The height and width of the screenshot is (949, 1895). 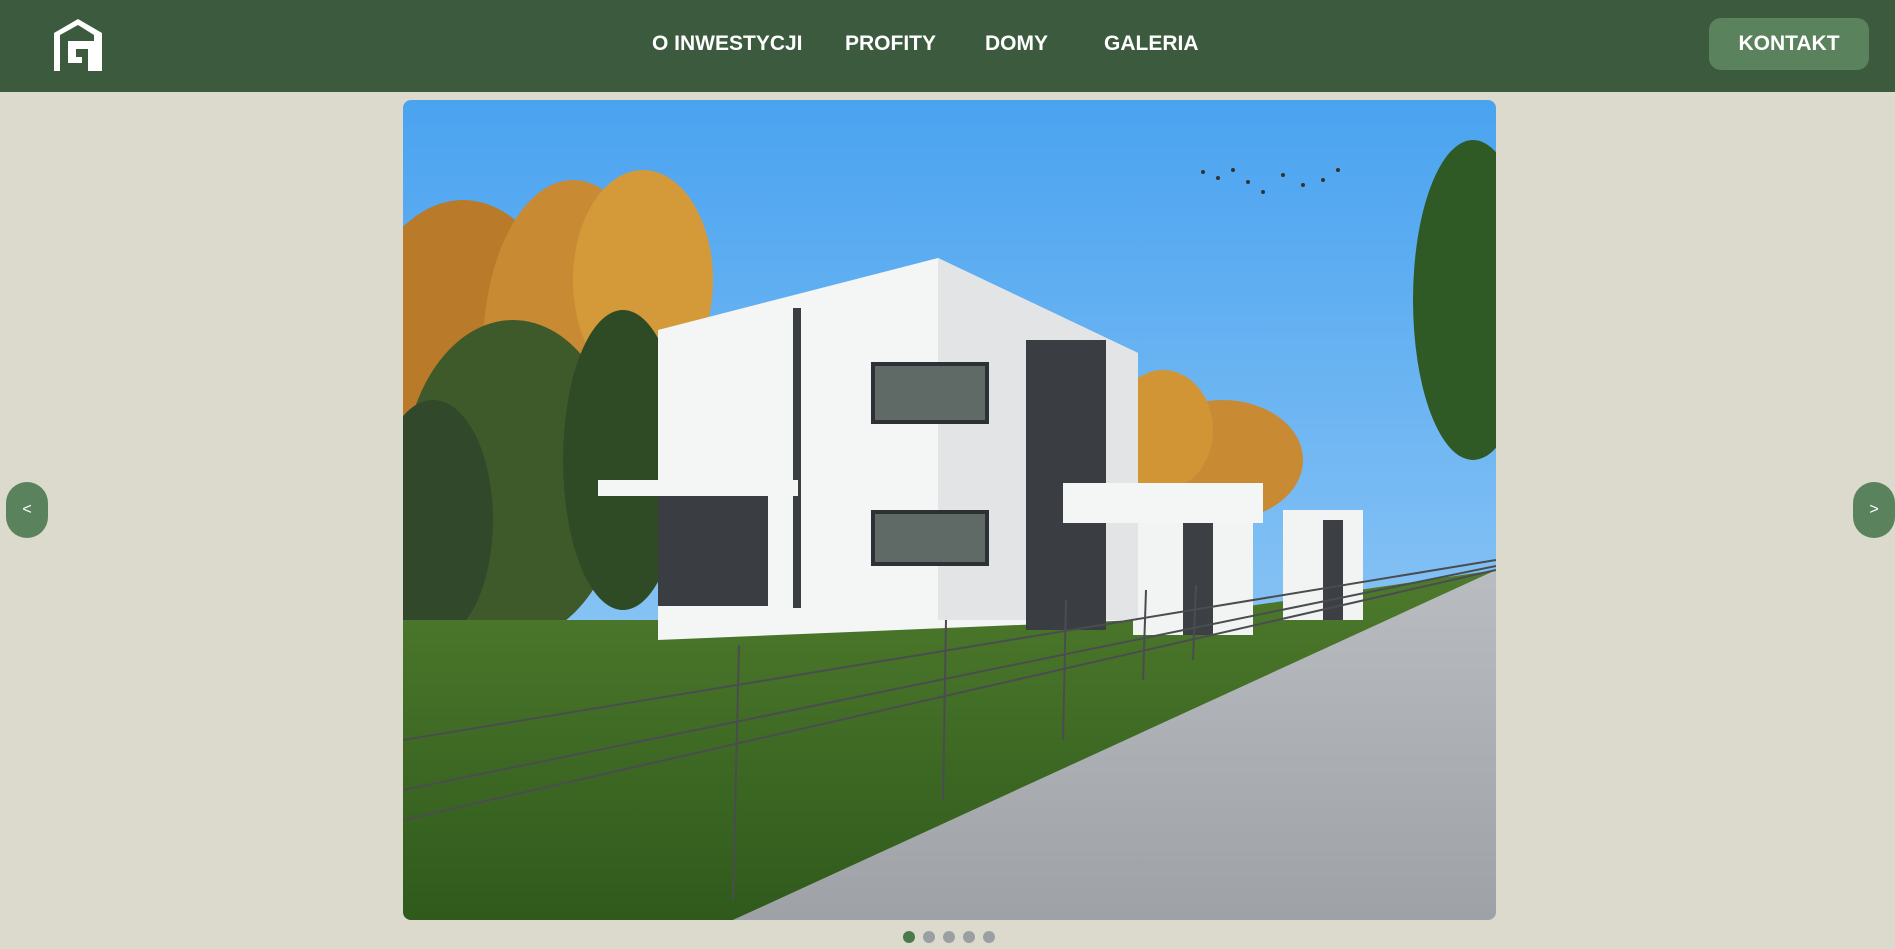 What do you see at coordinates (1789, 44) in the screenshot?
I see `contact-button: KONTAKT` at bounding box center [1789, 44].